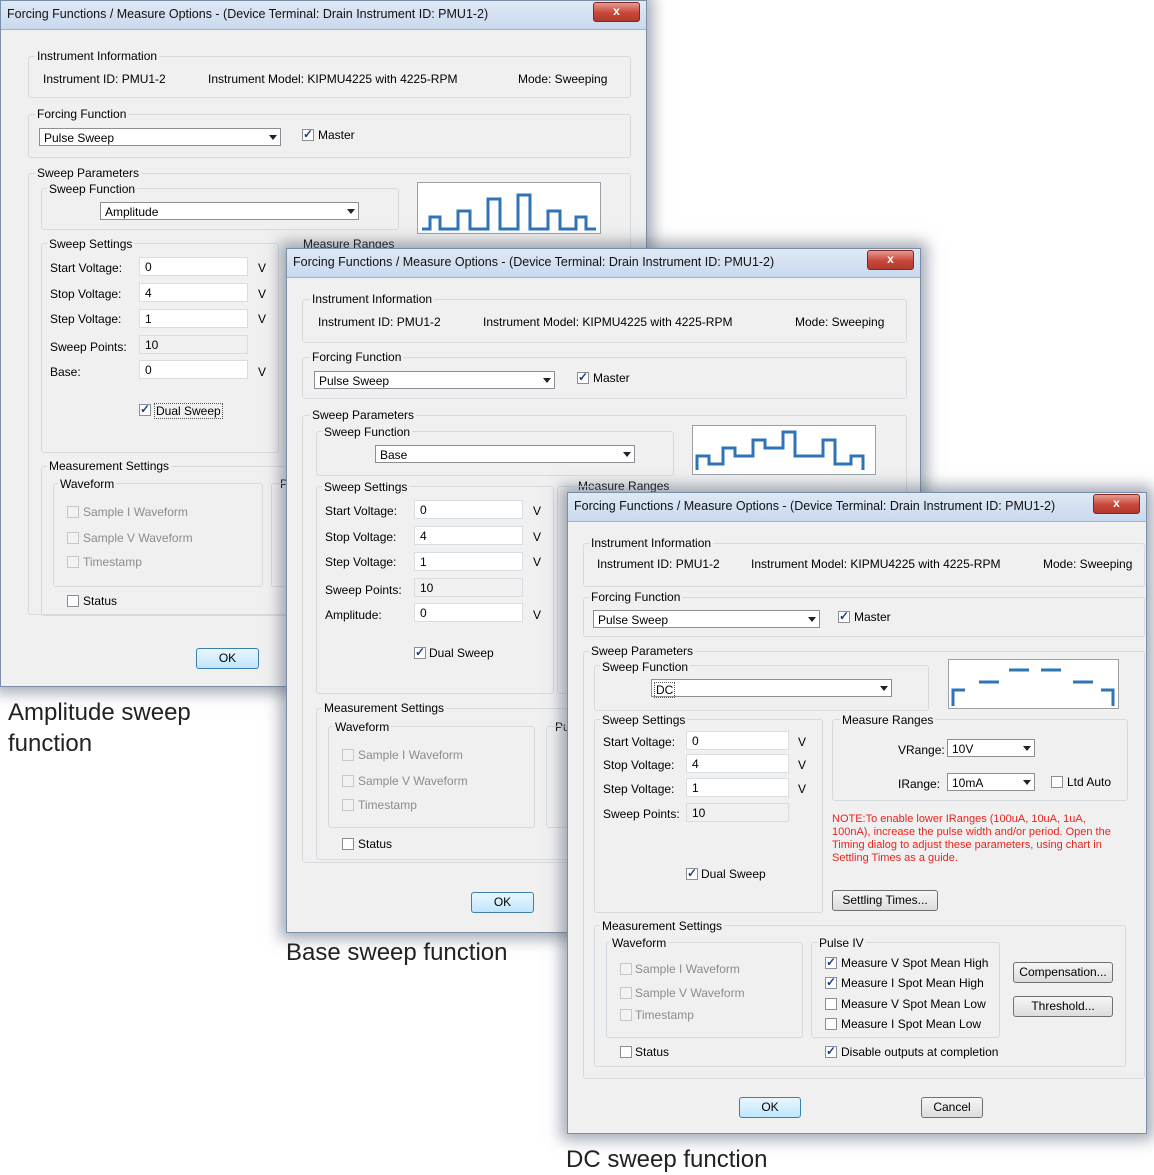  Describe the element at coordinates (461, 653) in the screenshot. I see `dual-sweep-label: Dual Sweep` at that location.